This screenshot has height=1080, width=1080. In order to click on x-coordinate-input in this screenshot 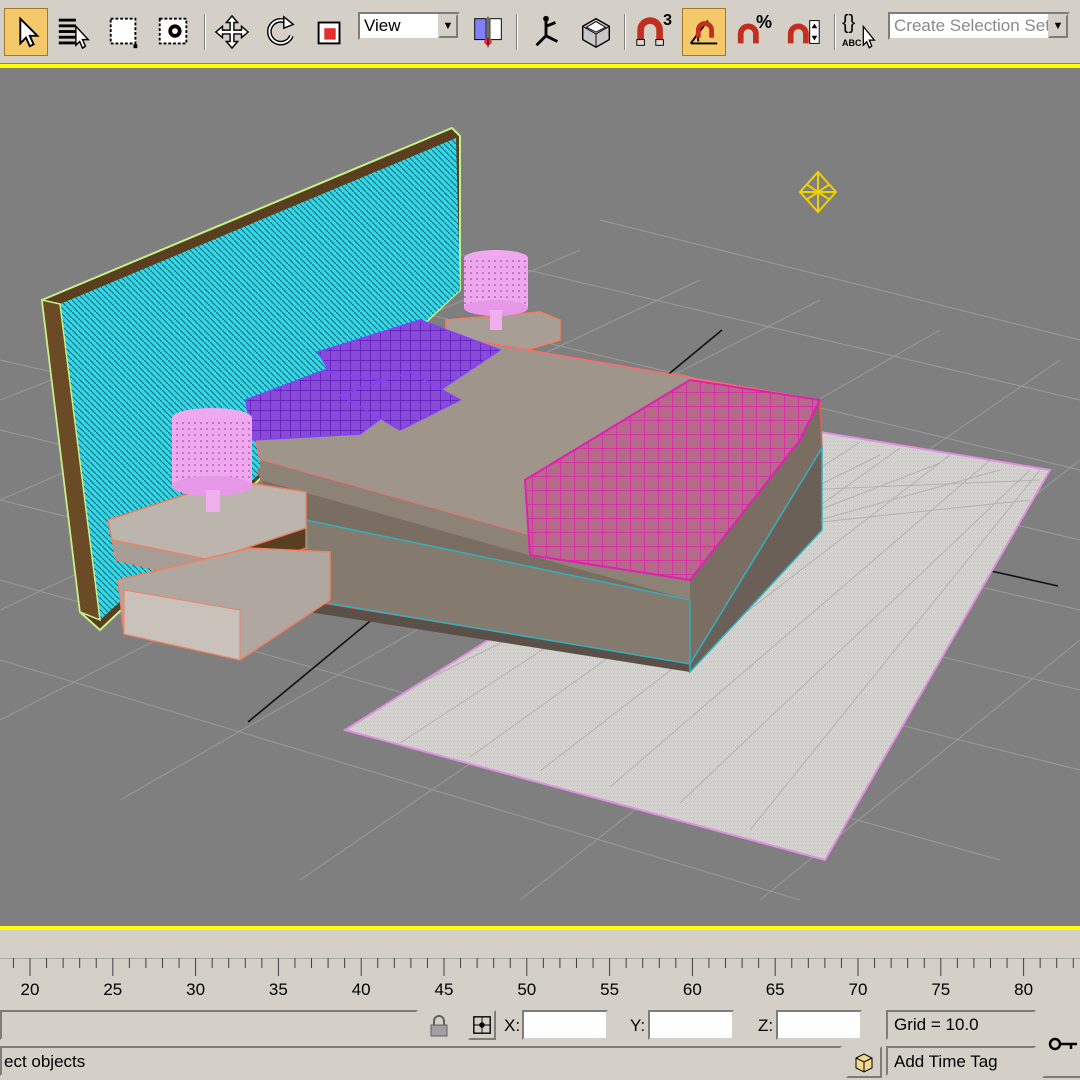, I will do `click(565, 1025)`.